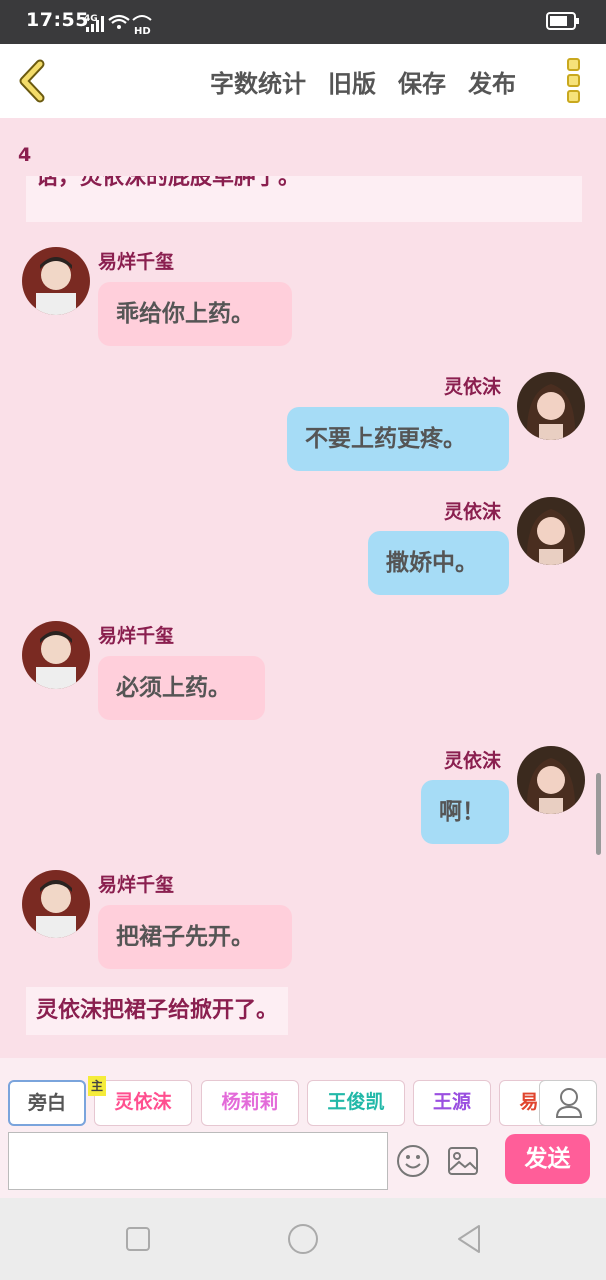 Image resolution: width=606 pixels, height=1280 pixels. I want to click on more-options-icon, so click(573, 82).